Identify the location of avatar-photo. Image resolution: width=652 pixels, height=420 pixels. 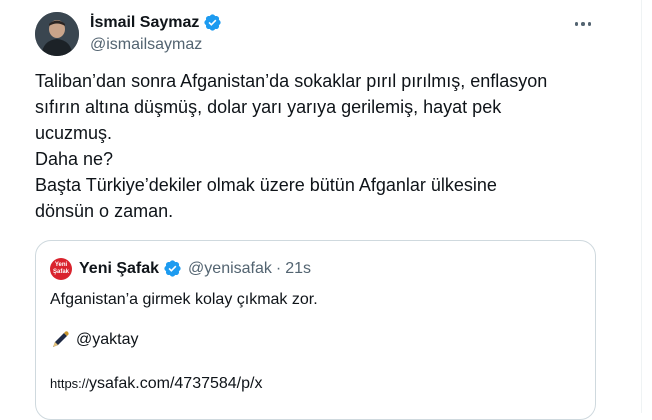
(57, 34).